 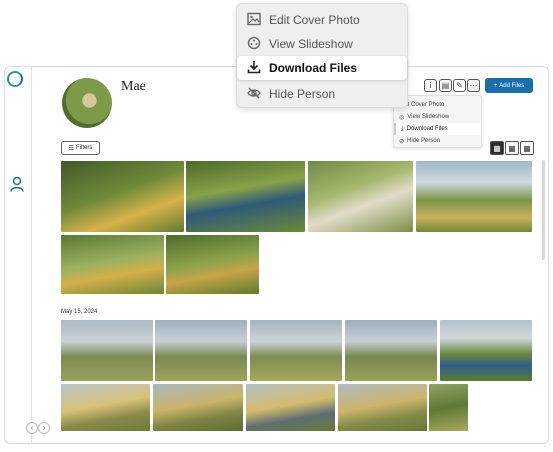 I want to click on edit-icon: ✎, so click(x=459, y=85).